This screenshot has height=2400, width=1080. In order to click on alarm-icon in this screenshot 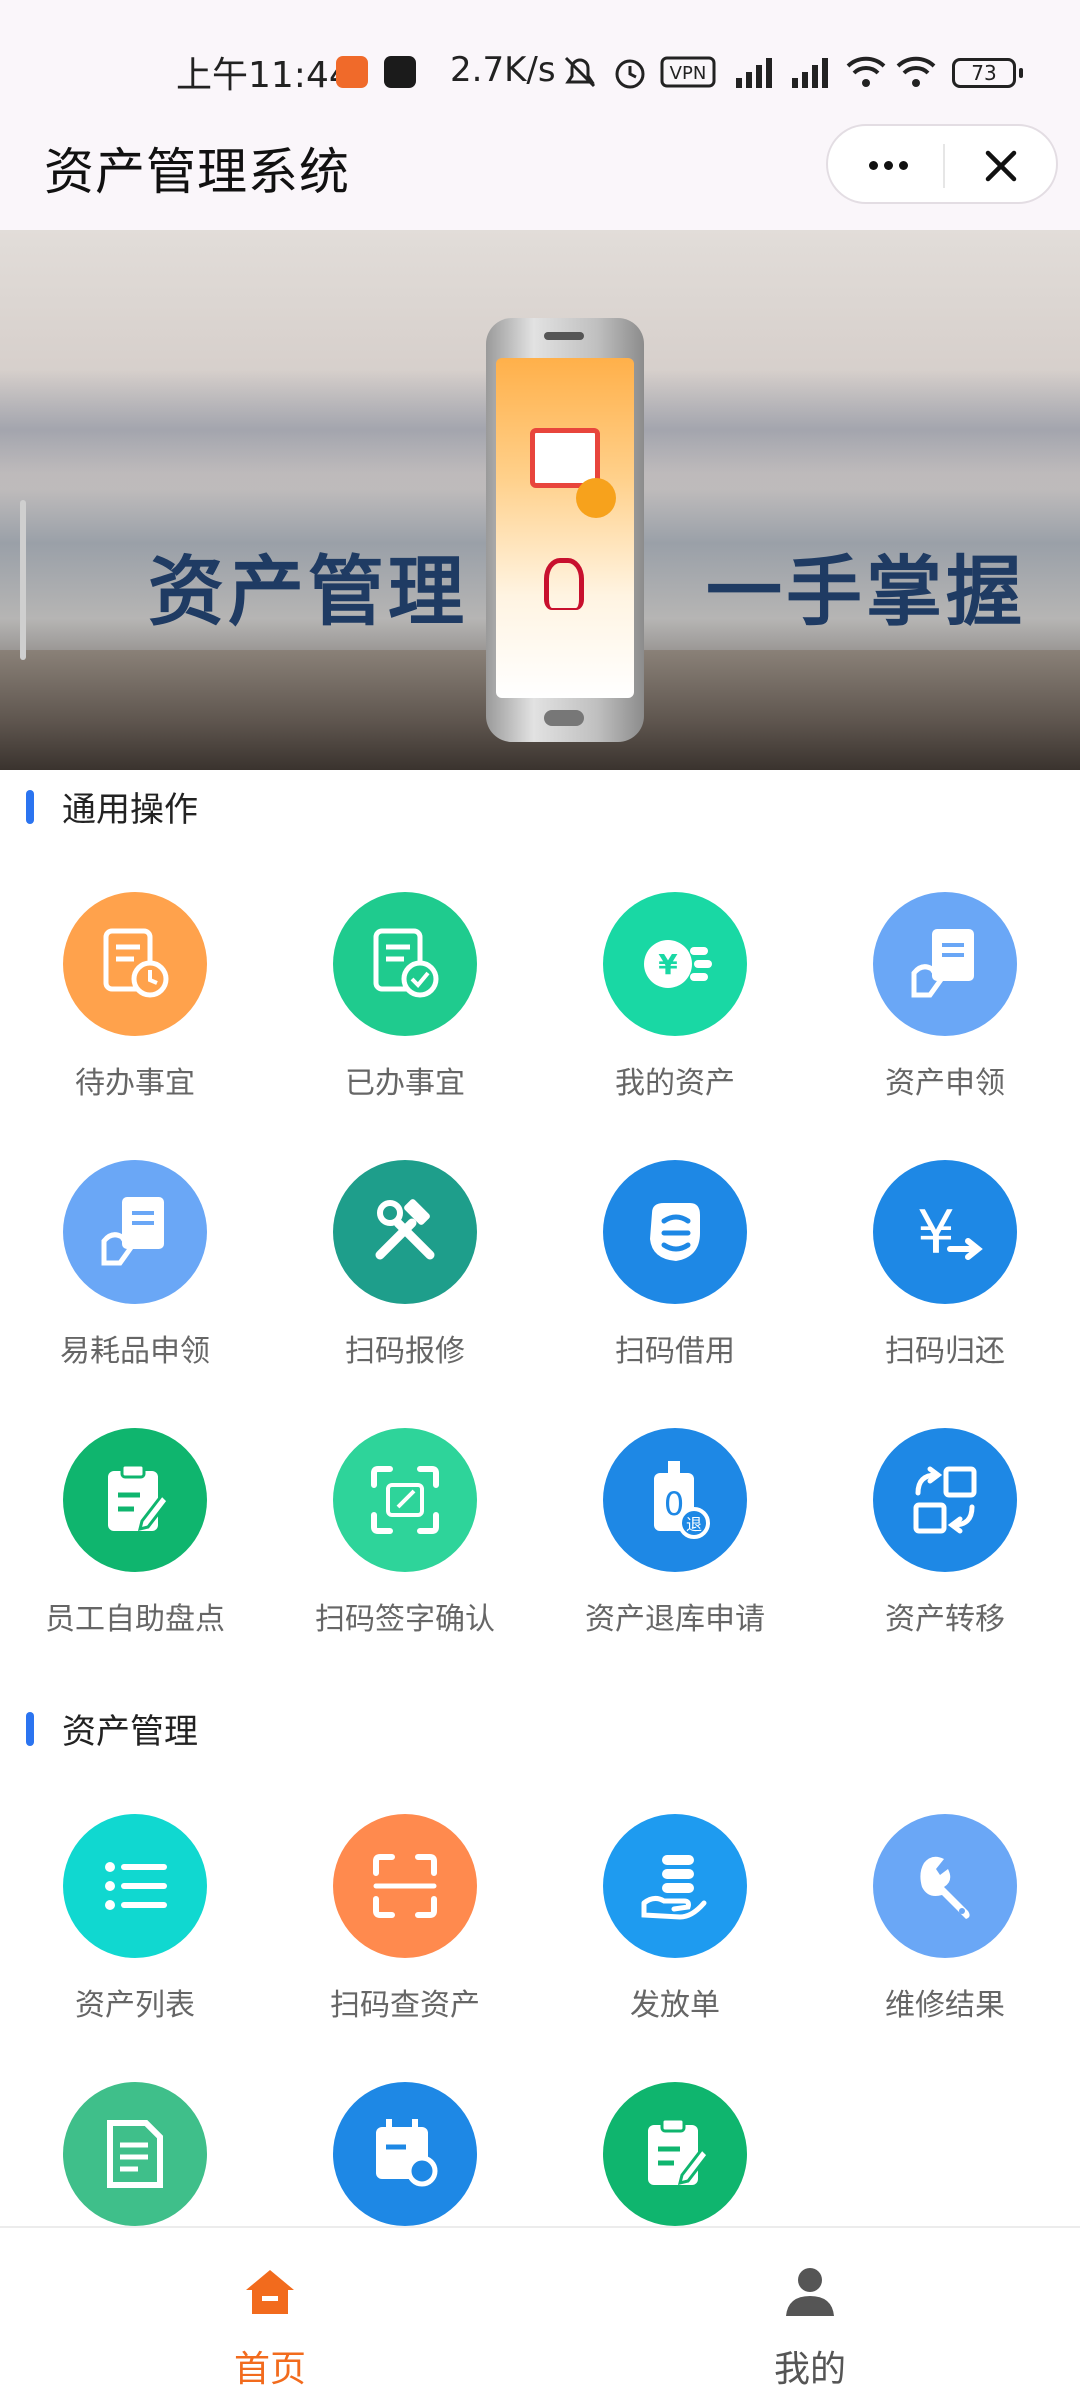, I will do `click(630, 74)`.